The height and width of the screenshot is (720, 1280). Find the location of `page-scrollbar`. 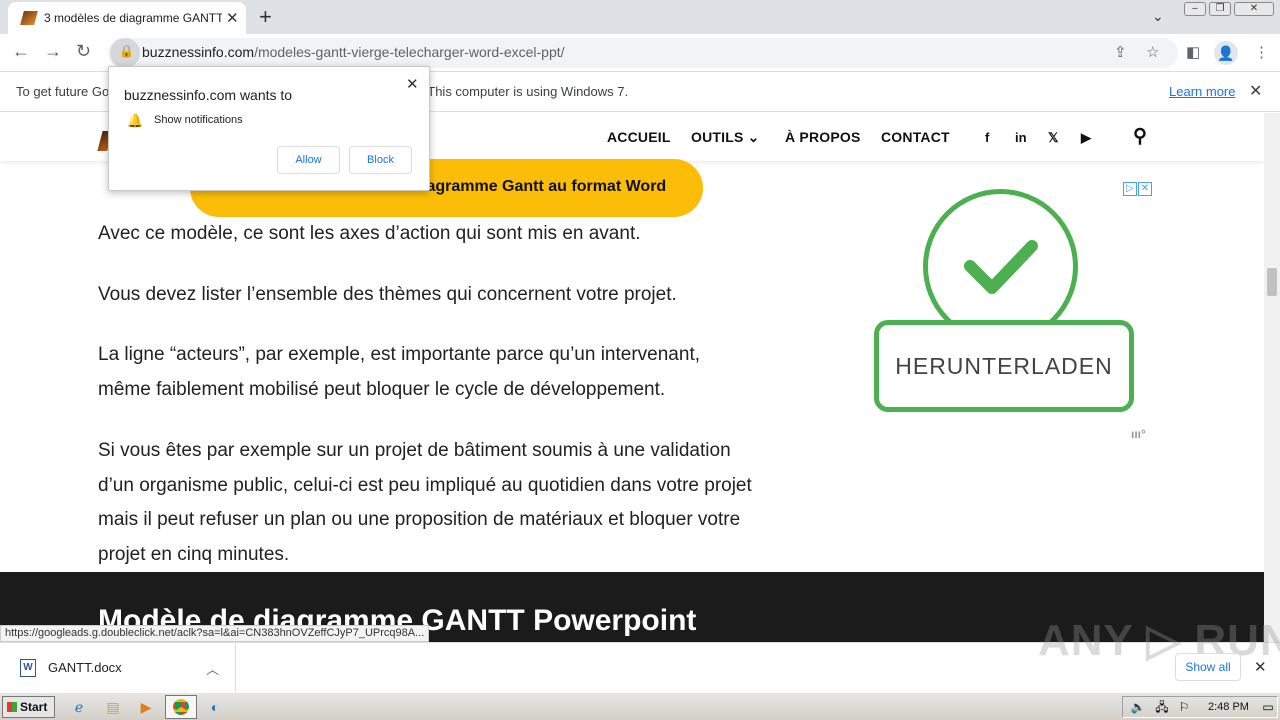

page-scrollbar is located at coordinates (1272, 377).